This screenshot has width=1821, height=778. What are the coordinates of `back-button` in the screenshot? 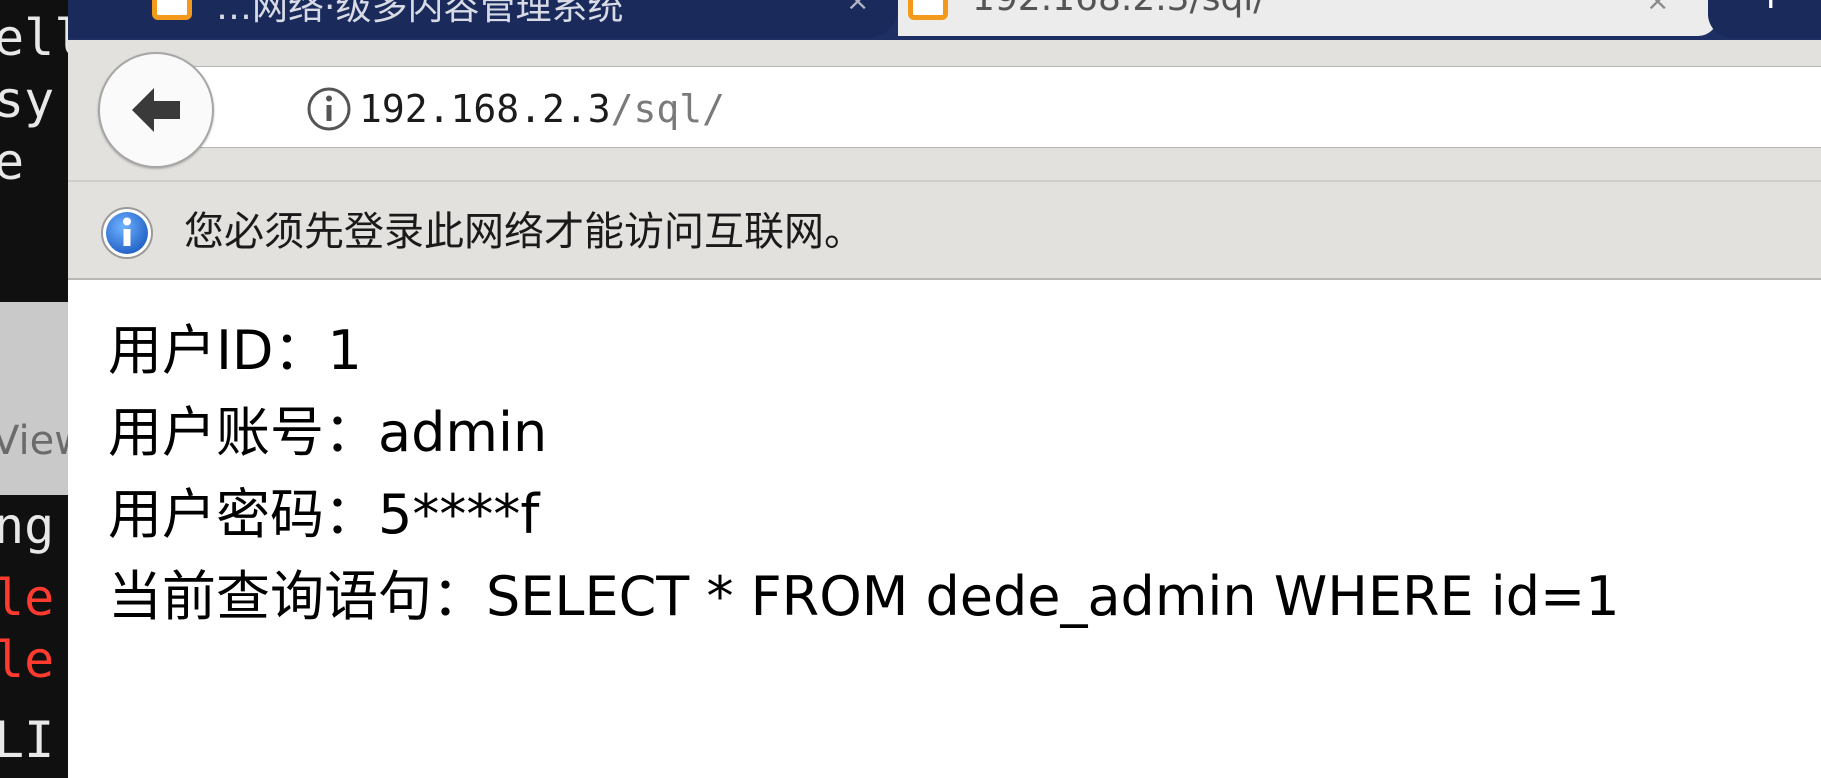 It's located at (156, 110).